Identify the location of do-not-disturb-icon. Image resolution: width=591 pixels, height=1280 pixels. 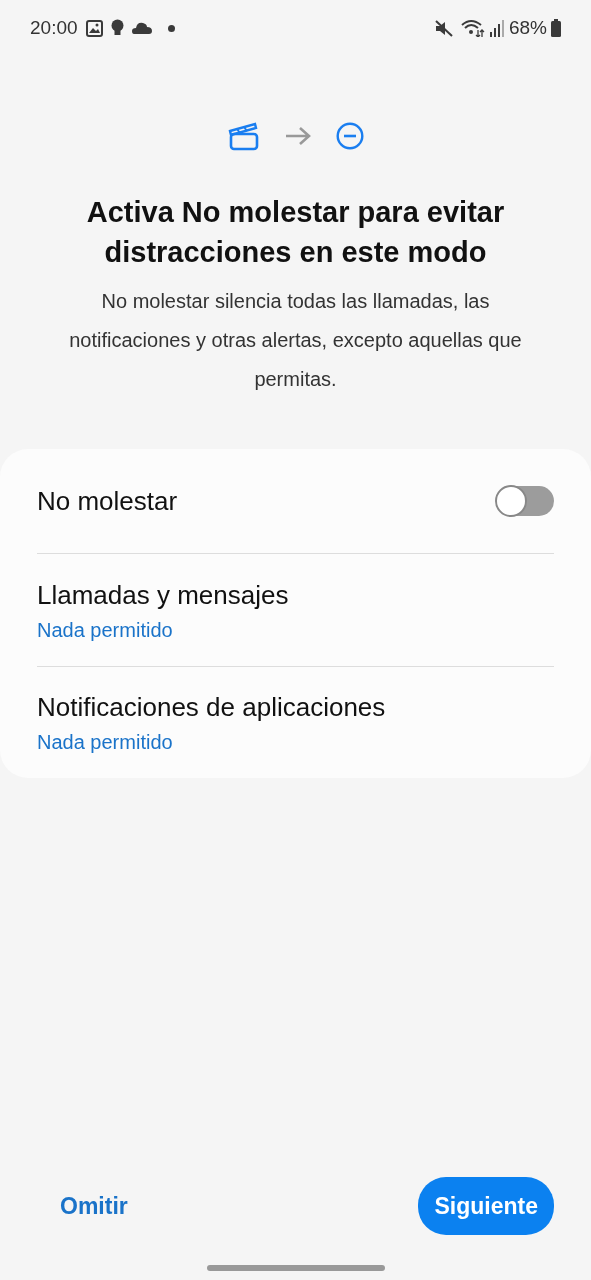
(349, 136).